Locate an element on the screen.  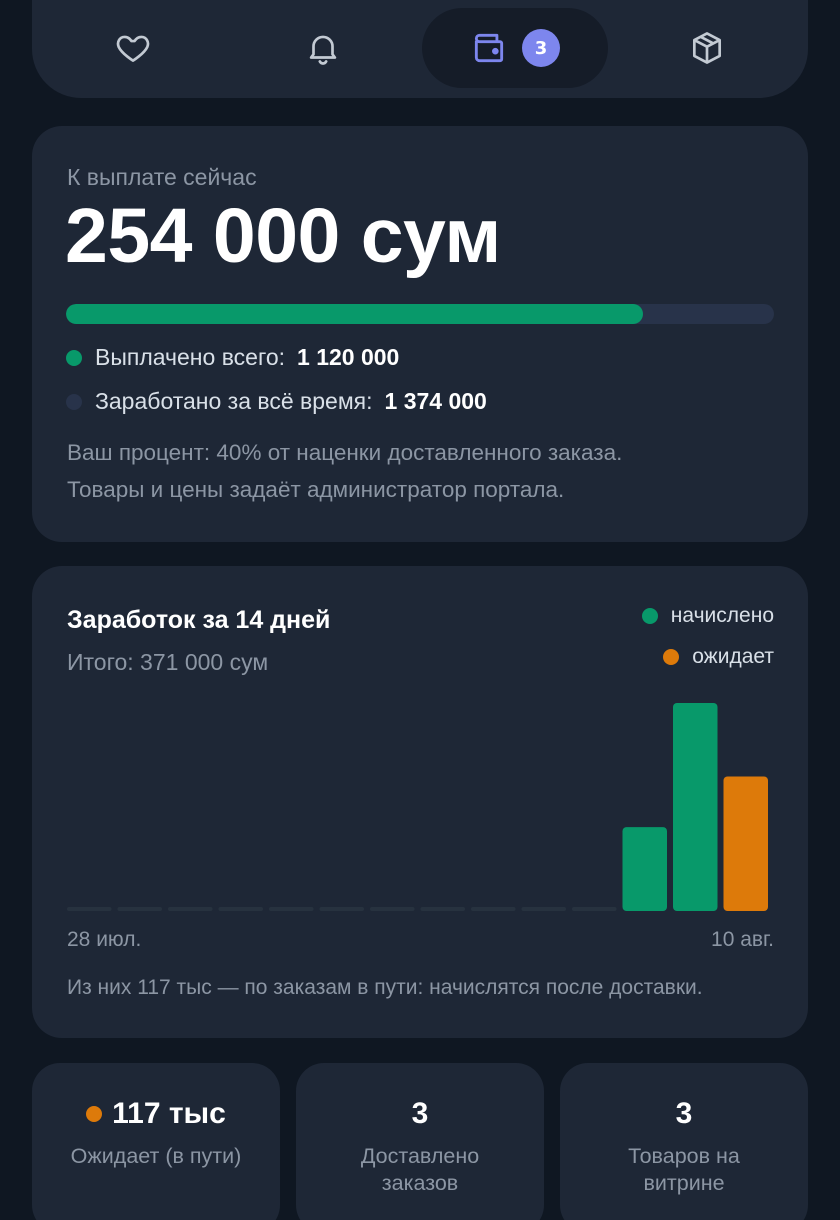
summary-card-pending: 117 тыс Ожидает (в пути) is located at coordinates (156, 1141).